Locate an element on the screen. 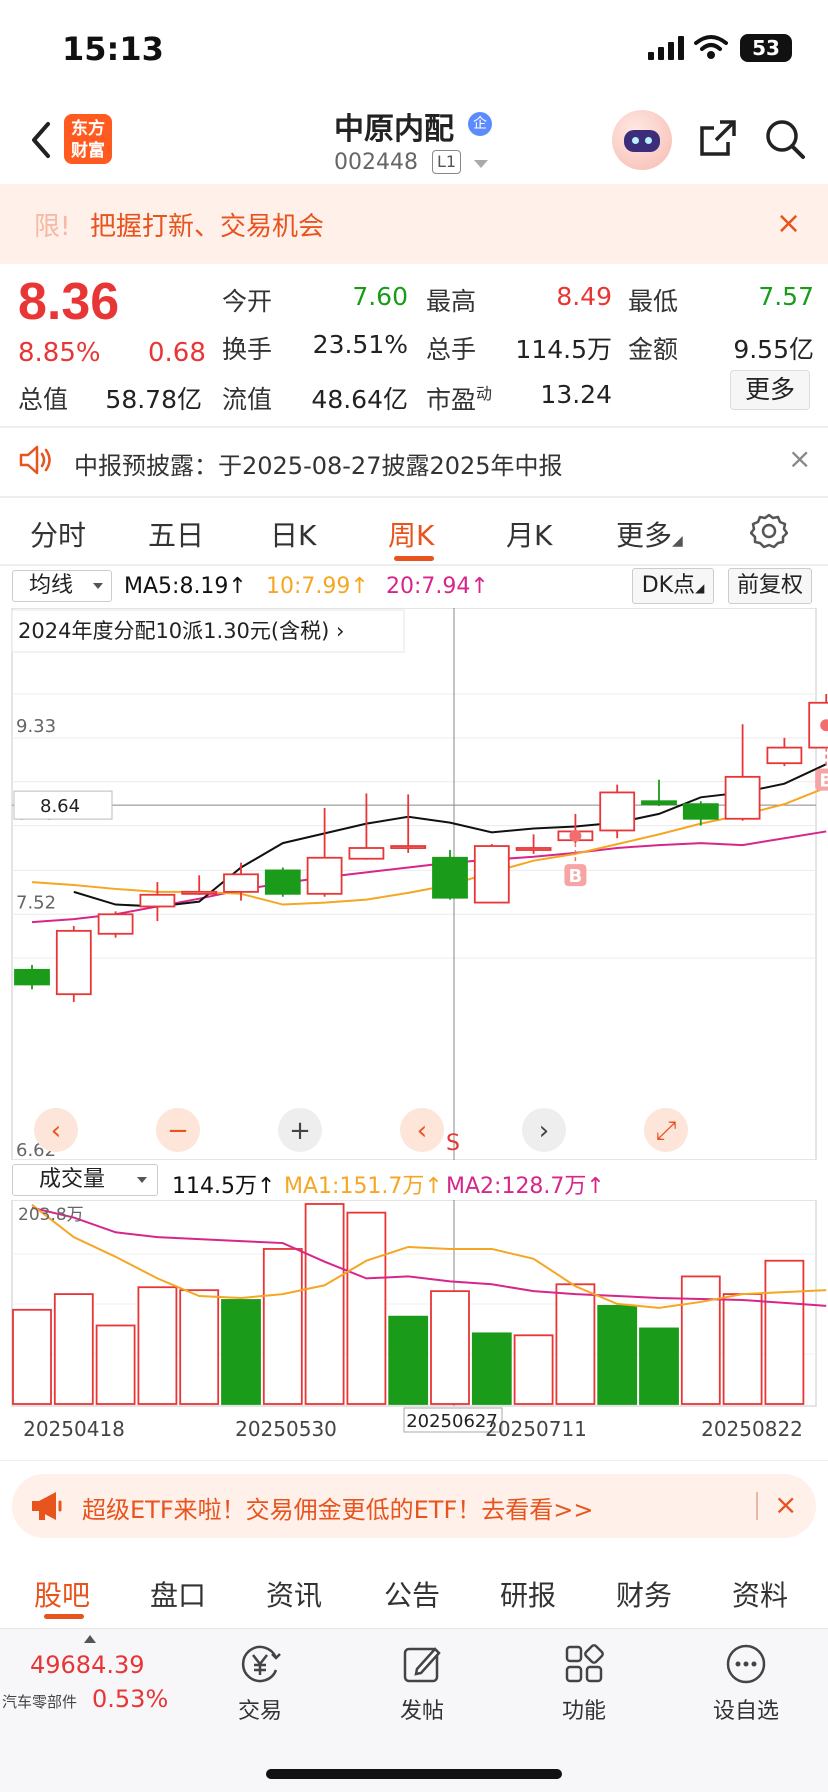  tab-weekly-k: 周K is located at coordinates (411, 534).